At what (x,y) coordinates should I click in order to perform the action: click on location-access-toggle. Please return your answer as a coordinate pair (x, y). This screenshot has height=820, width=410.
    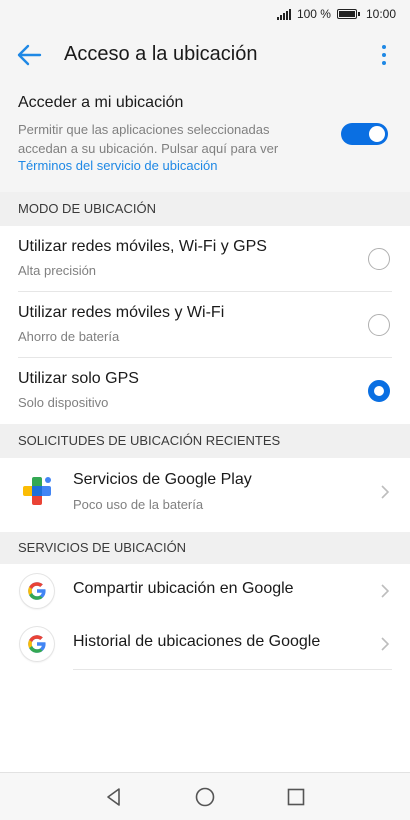
    Looking at the image, I should click on (364, 134).